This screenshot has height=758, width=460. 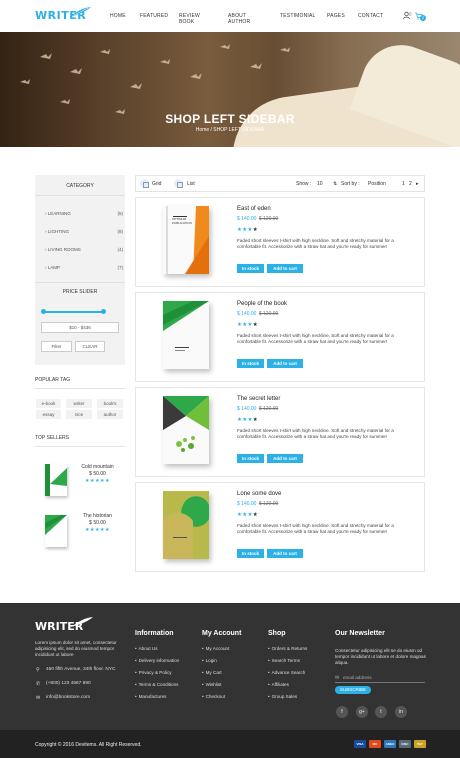 I want to click on product-cover: OPTIMUM PUBLICATION, so click(x=186, y=240).